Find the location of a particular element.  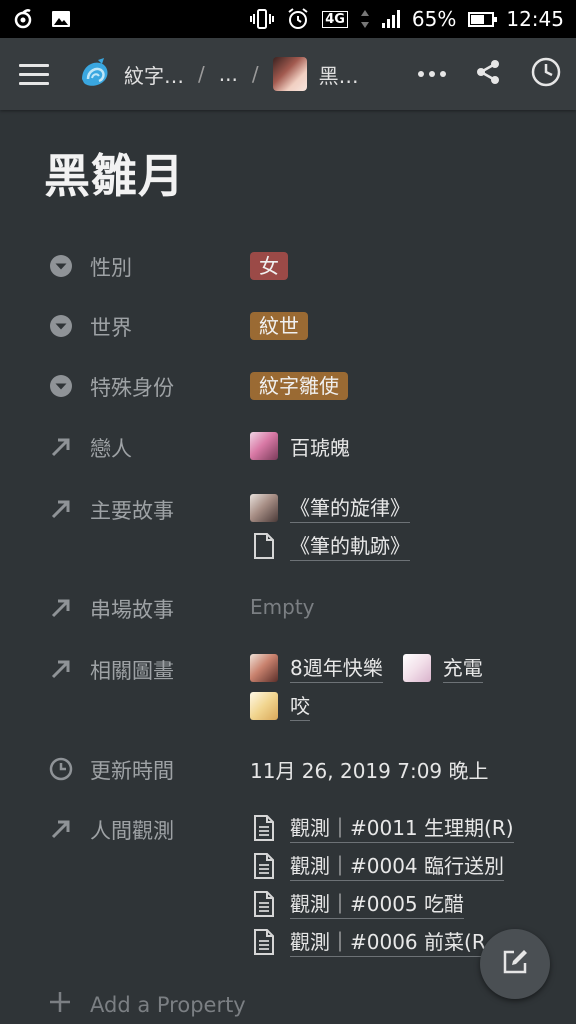

network-type-badge: 4G is located at coordinates (335, 19).